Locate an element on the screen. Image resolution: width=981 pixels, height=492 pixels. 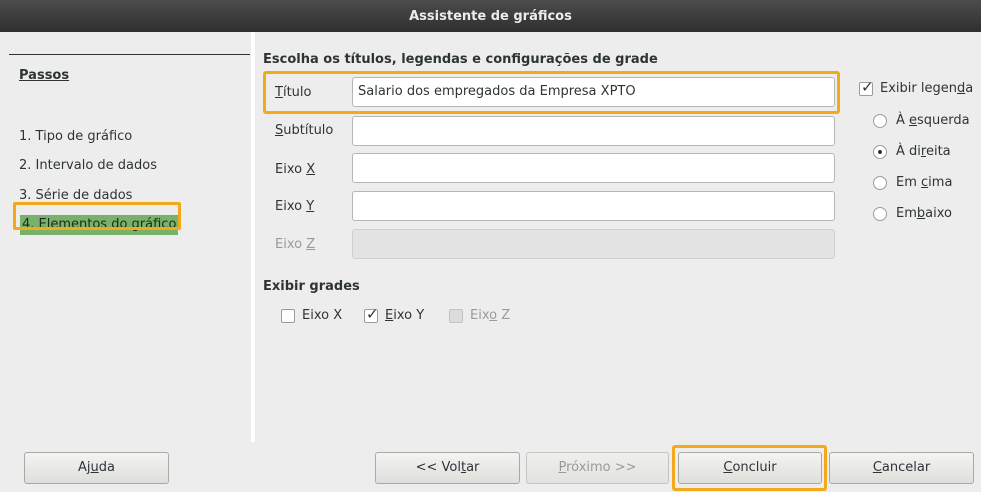
show-legend-checkbox: Exibir legenda is located at coordinates (916, 87).